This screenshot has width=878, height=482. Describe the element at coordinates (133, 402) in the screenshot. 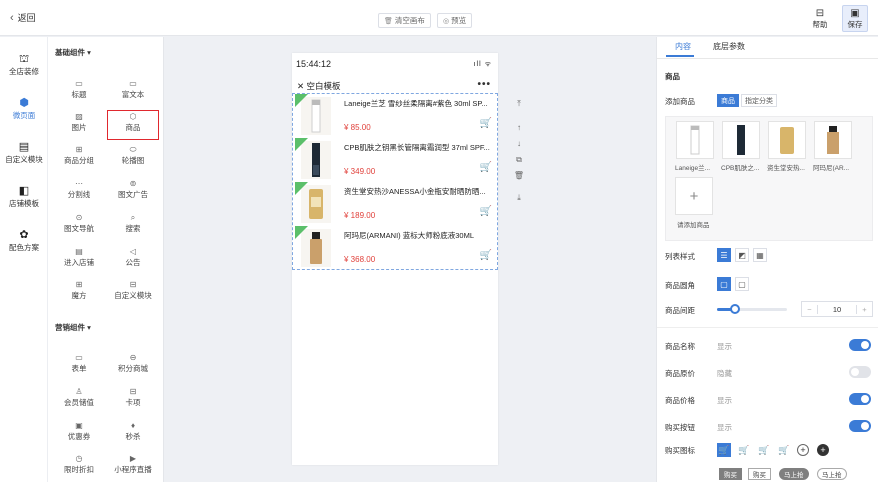

I see `tile-label: 卡项` at that location.